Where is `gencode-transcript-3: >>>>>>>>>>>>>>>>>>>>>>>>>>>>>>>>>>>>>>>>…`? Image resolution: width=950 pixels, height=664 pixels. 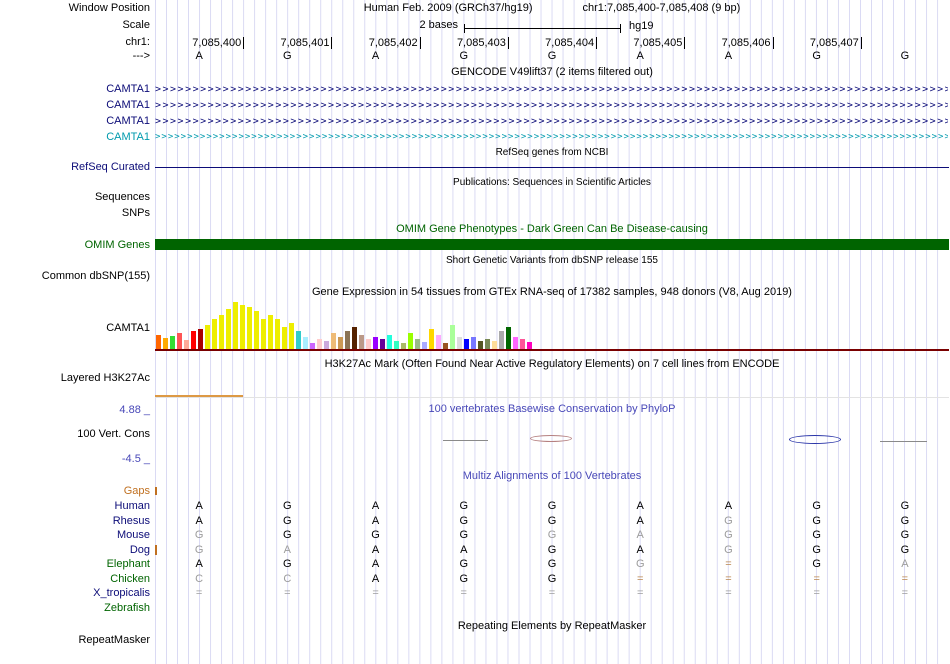 gencode-transcript-3: >>>>>>>>>>>>>>>>>>>>>>>>>>>>>>>>>>>>>>>>… is located at coordinates (551, 121).